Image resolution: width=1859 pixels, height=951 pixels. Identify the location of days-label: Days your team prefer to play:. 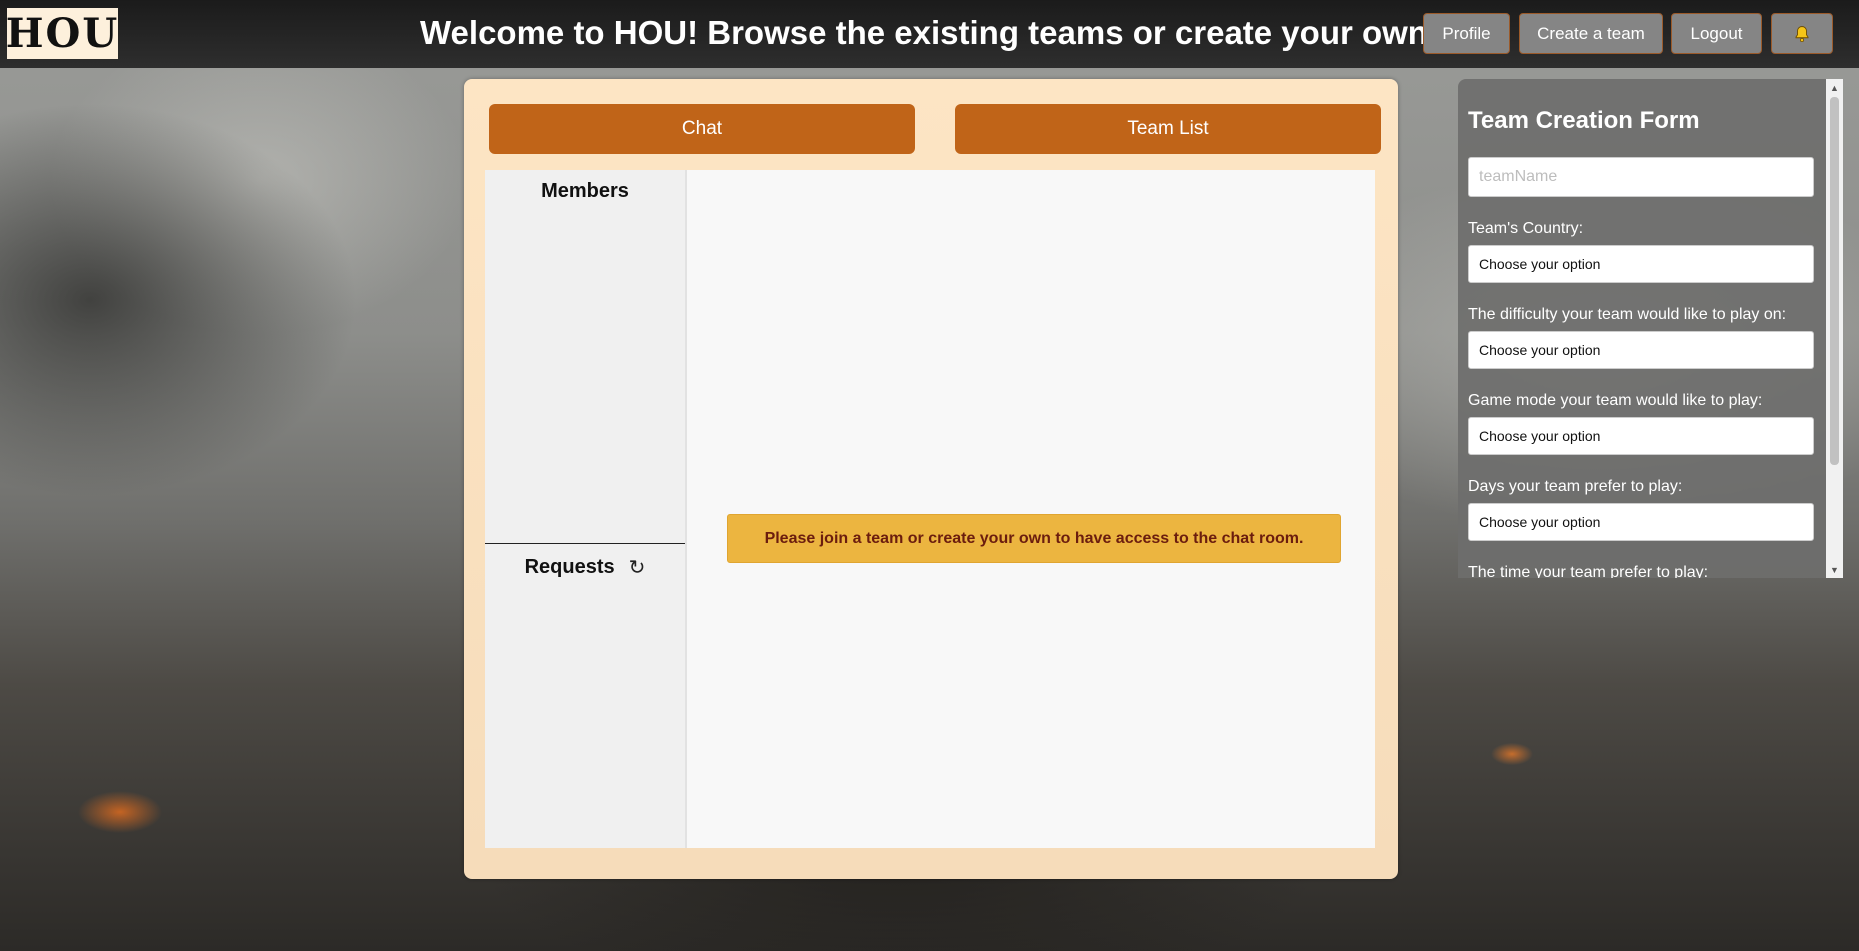
(1575, 486).